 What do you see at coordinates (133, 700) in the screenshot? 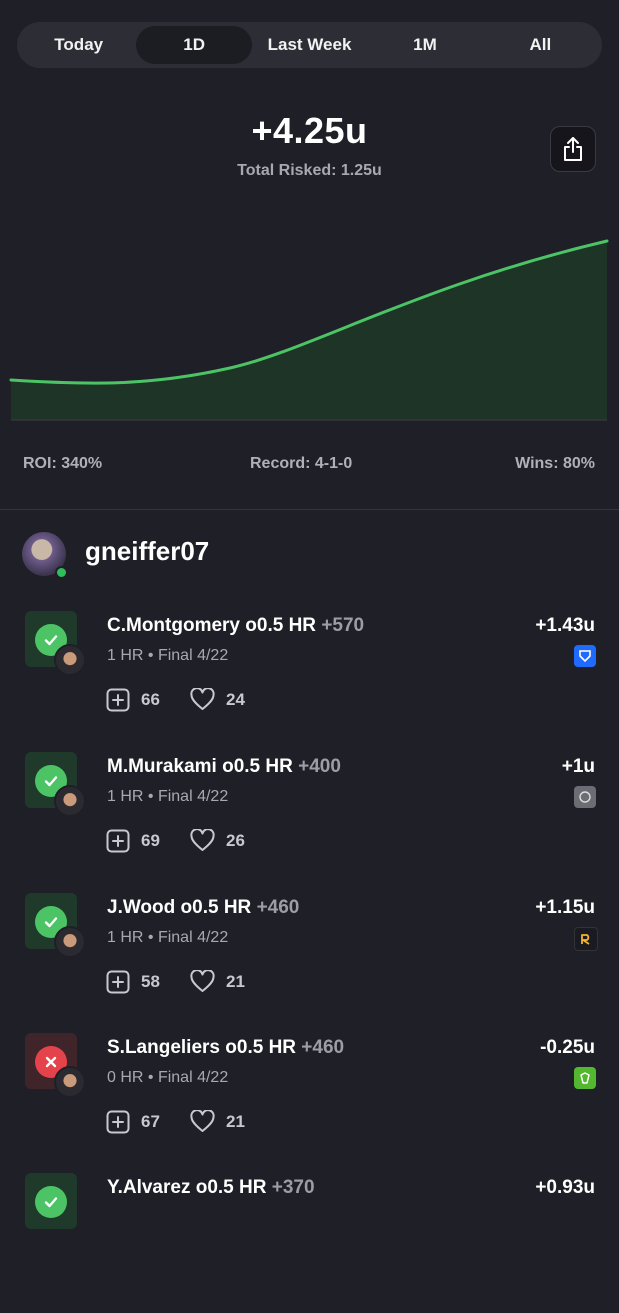
I see `tail-button: 66` at bounding box center [133, 700].